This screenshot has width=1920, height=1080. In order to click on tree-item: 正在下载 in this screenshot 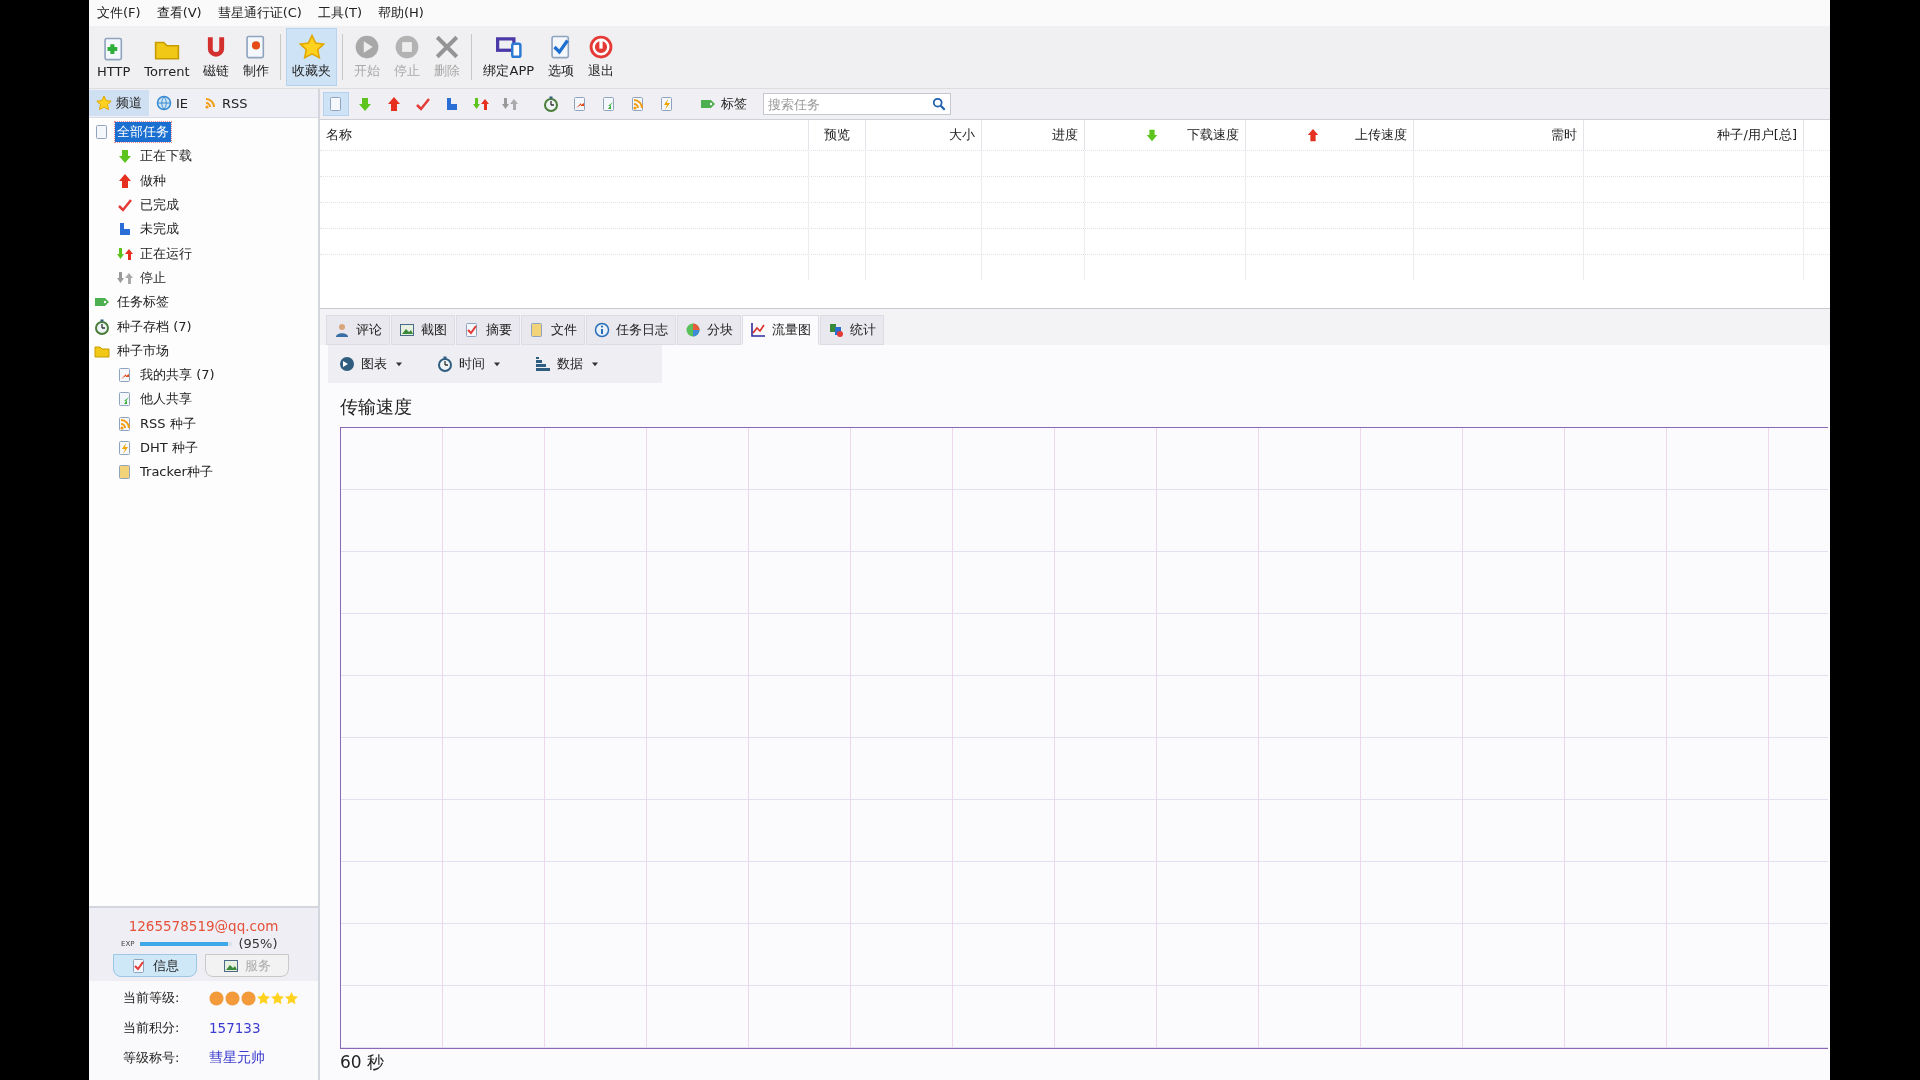, I will do `click(166, 156)`.